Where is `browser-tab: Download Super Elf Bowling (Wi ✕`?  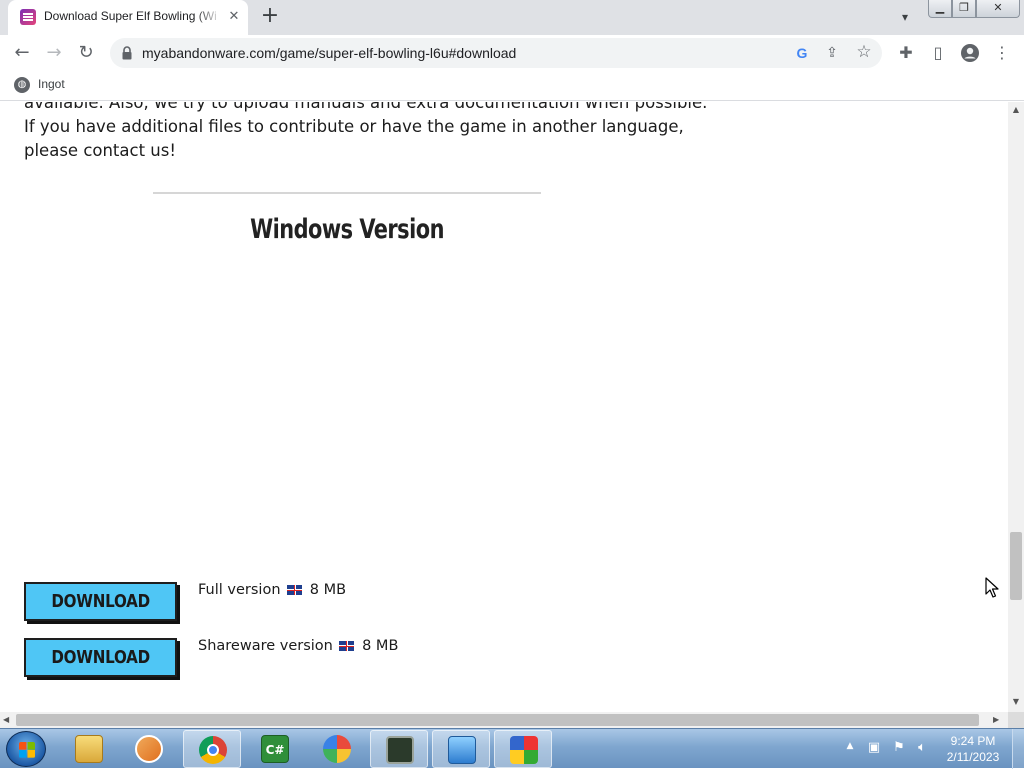
browser-tab: Download Super Elf Bowling (Wi ✕ is located at coordinates (128, 17).